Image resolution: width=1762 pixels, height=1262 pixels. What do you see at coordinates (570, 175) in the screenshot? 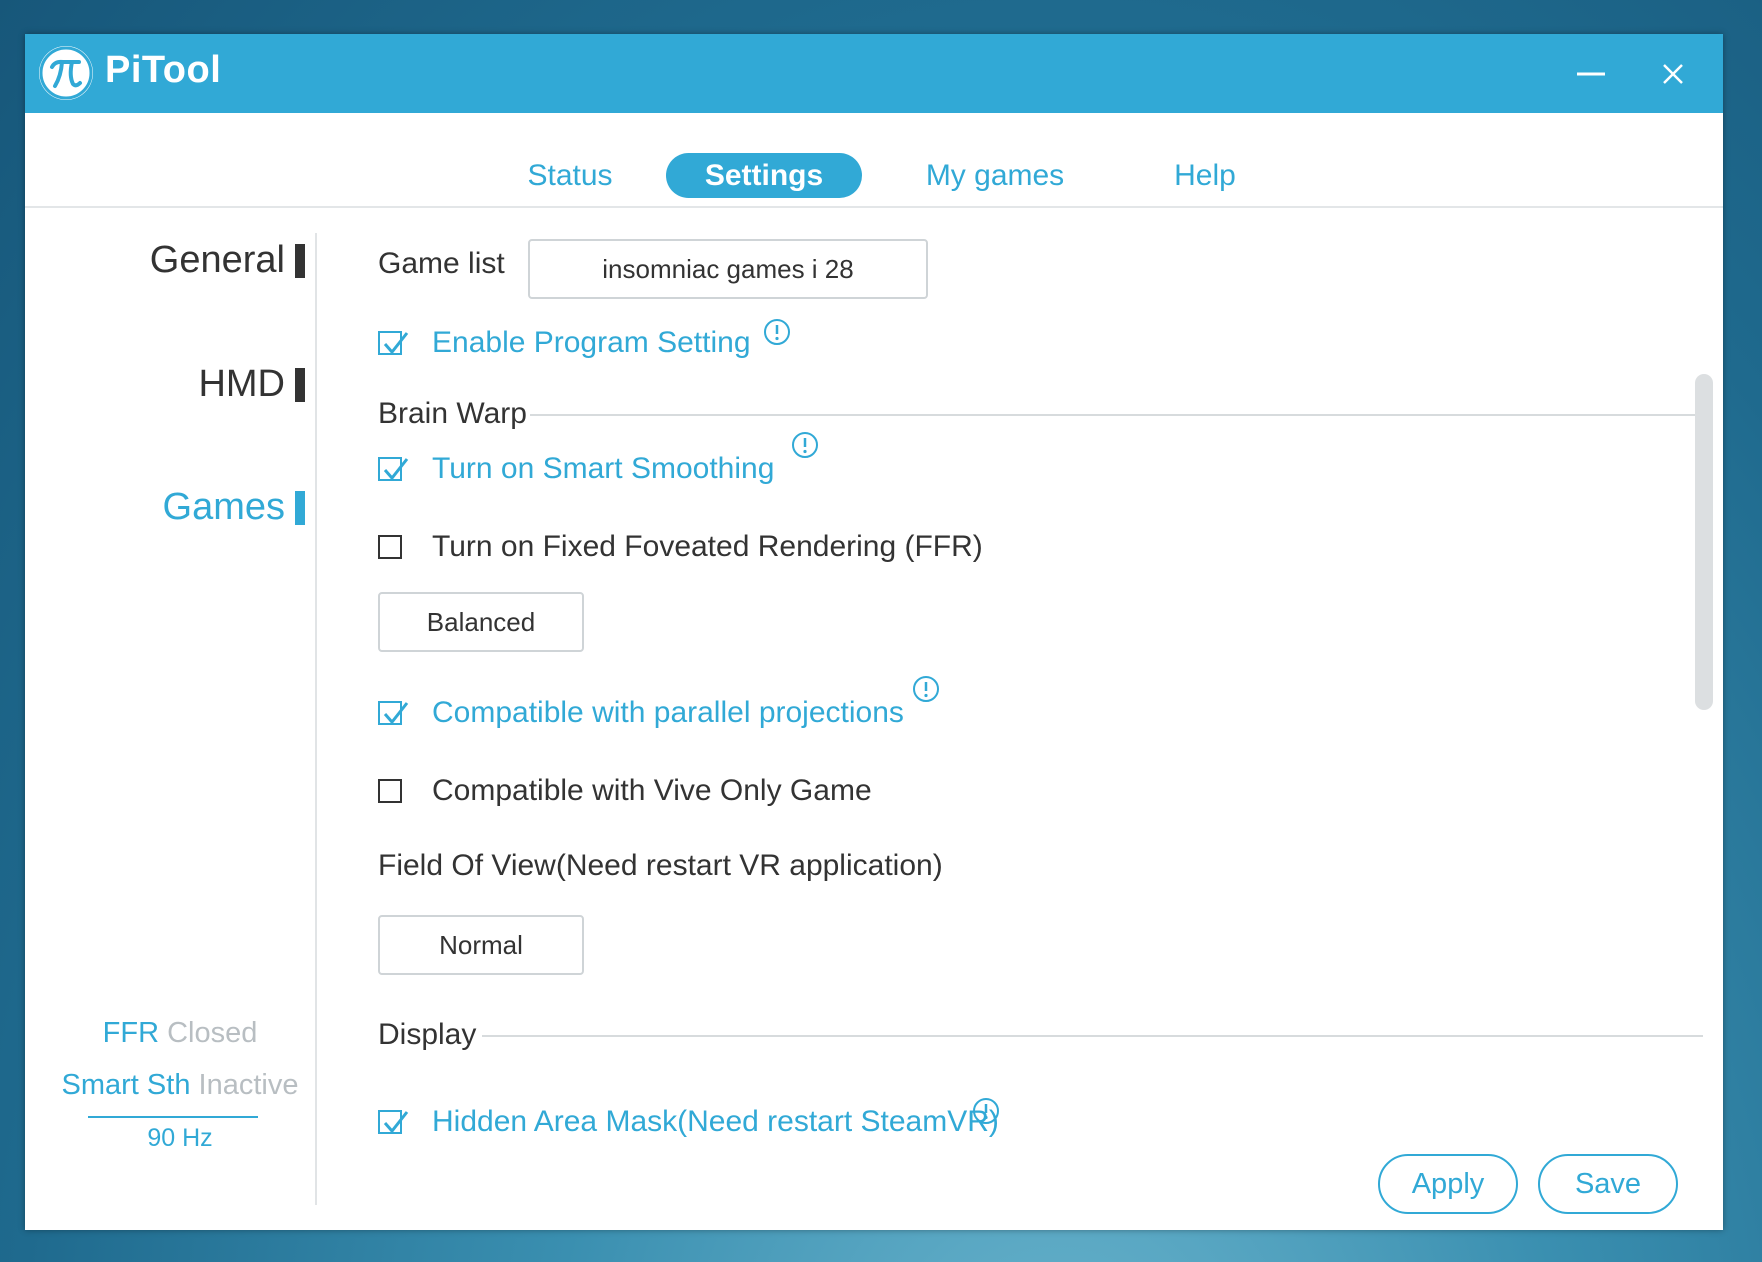
I see `tab-status: Status` at bounding box center [570, 175].